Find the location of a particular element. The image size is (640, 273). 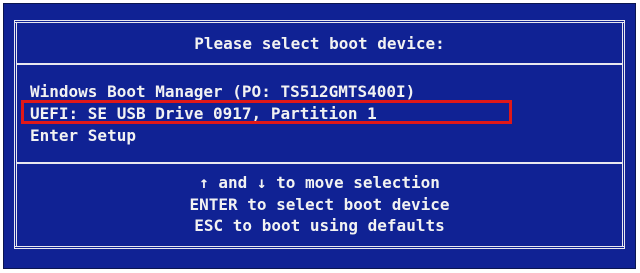

help-divider is located at coordinates (319, 163).